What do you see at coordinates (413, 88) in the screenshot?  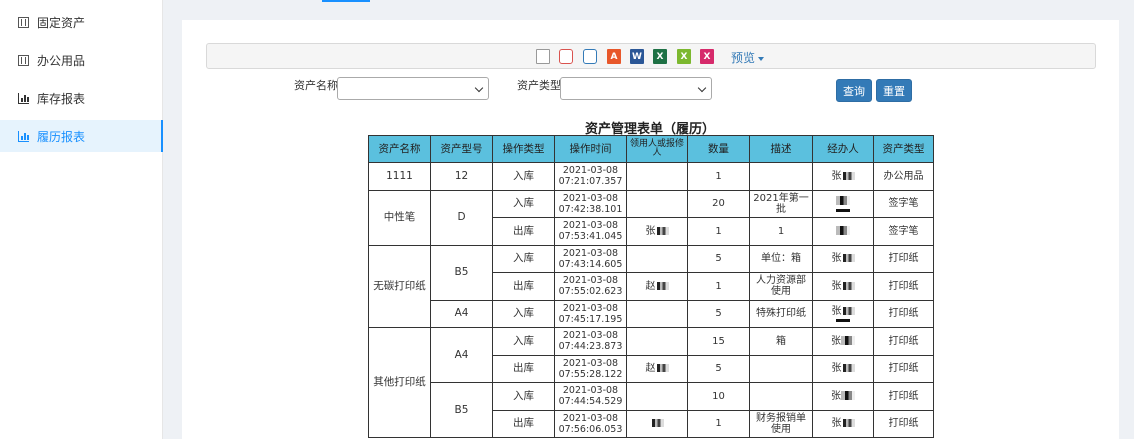 I see `asset-name-select` at bounding box center [413, 88].